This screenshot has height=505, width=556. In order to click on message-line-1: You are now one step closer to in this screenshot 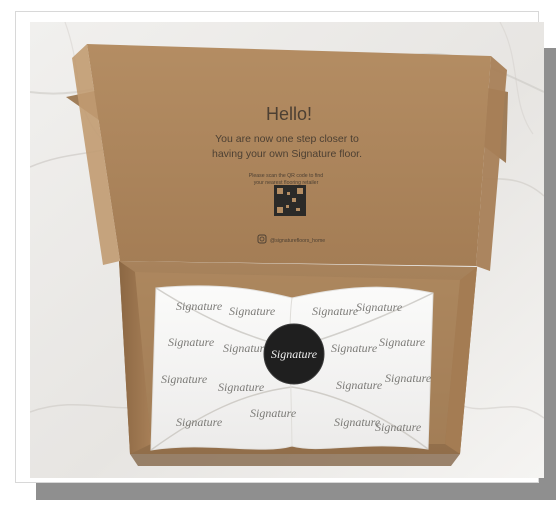, I will do `click(287, 139)`.